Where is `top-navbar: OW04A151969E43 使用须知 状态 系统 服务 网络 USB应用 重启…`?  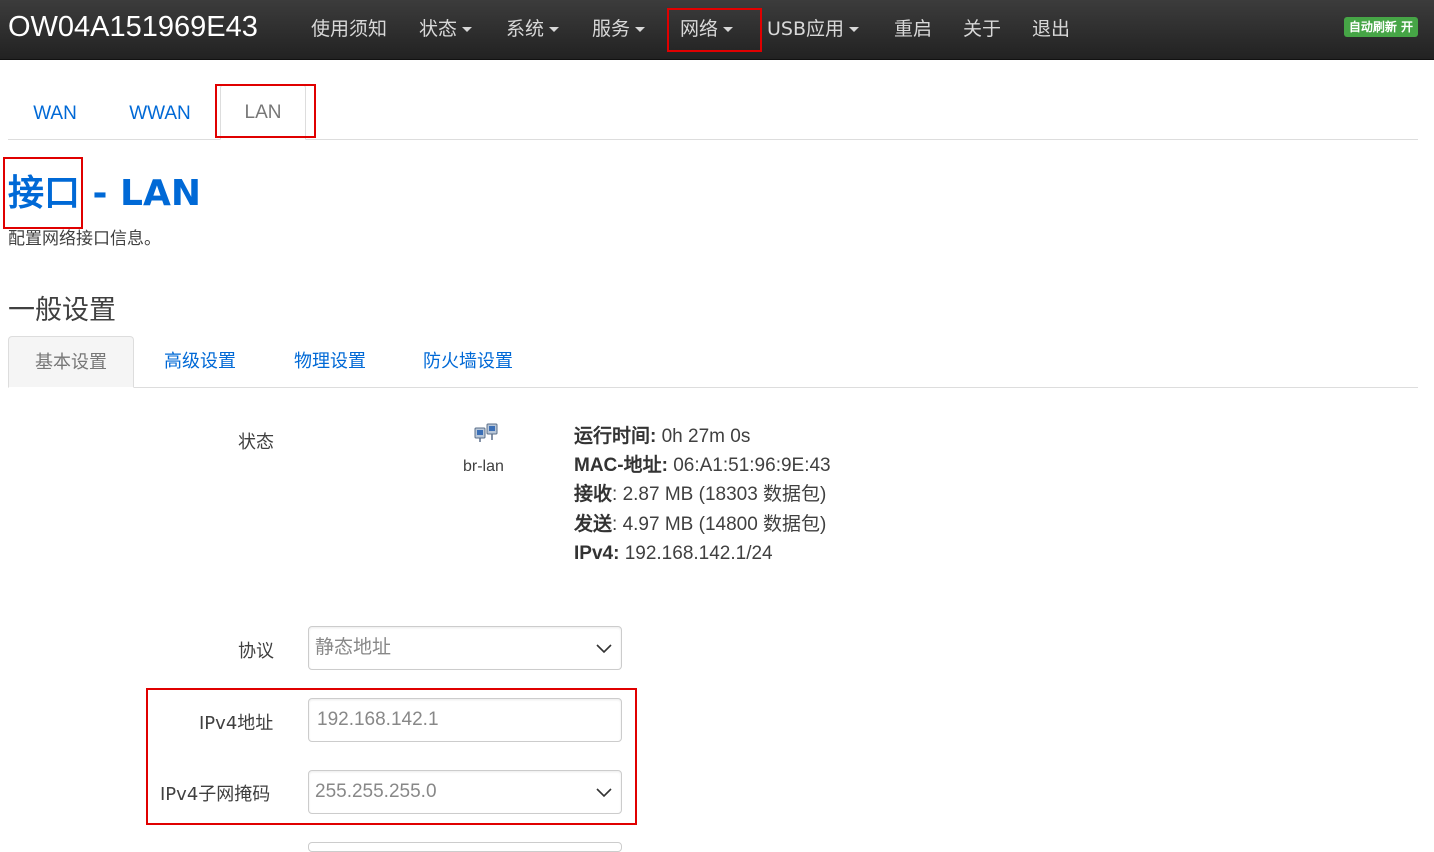
top-navbar: OW04A151969E43 使用须知 状态 系统 服务 网络 USB应用 重启… is located at coordinates (717, 30).